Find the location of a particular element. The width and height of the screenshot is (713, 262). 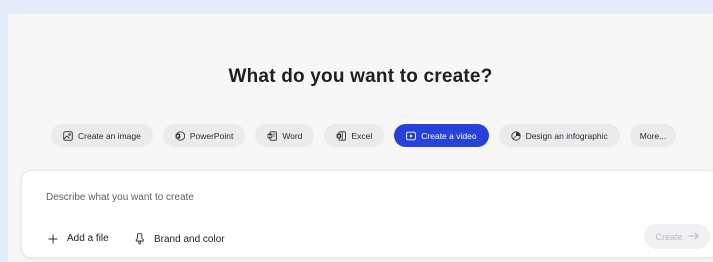

page-title: What do you want to create? is located at coordinates (360, 76).